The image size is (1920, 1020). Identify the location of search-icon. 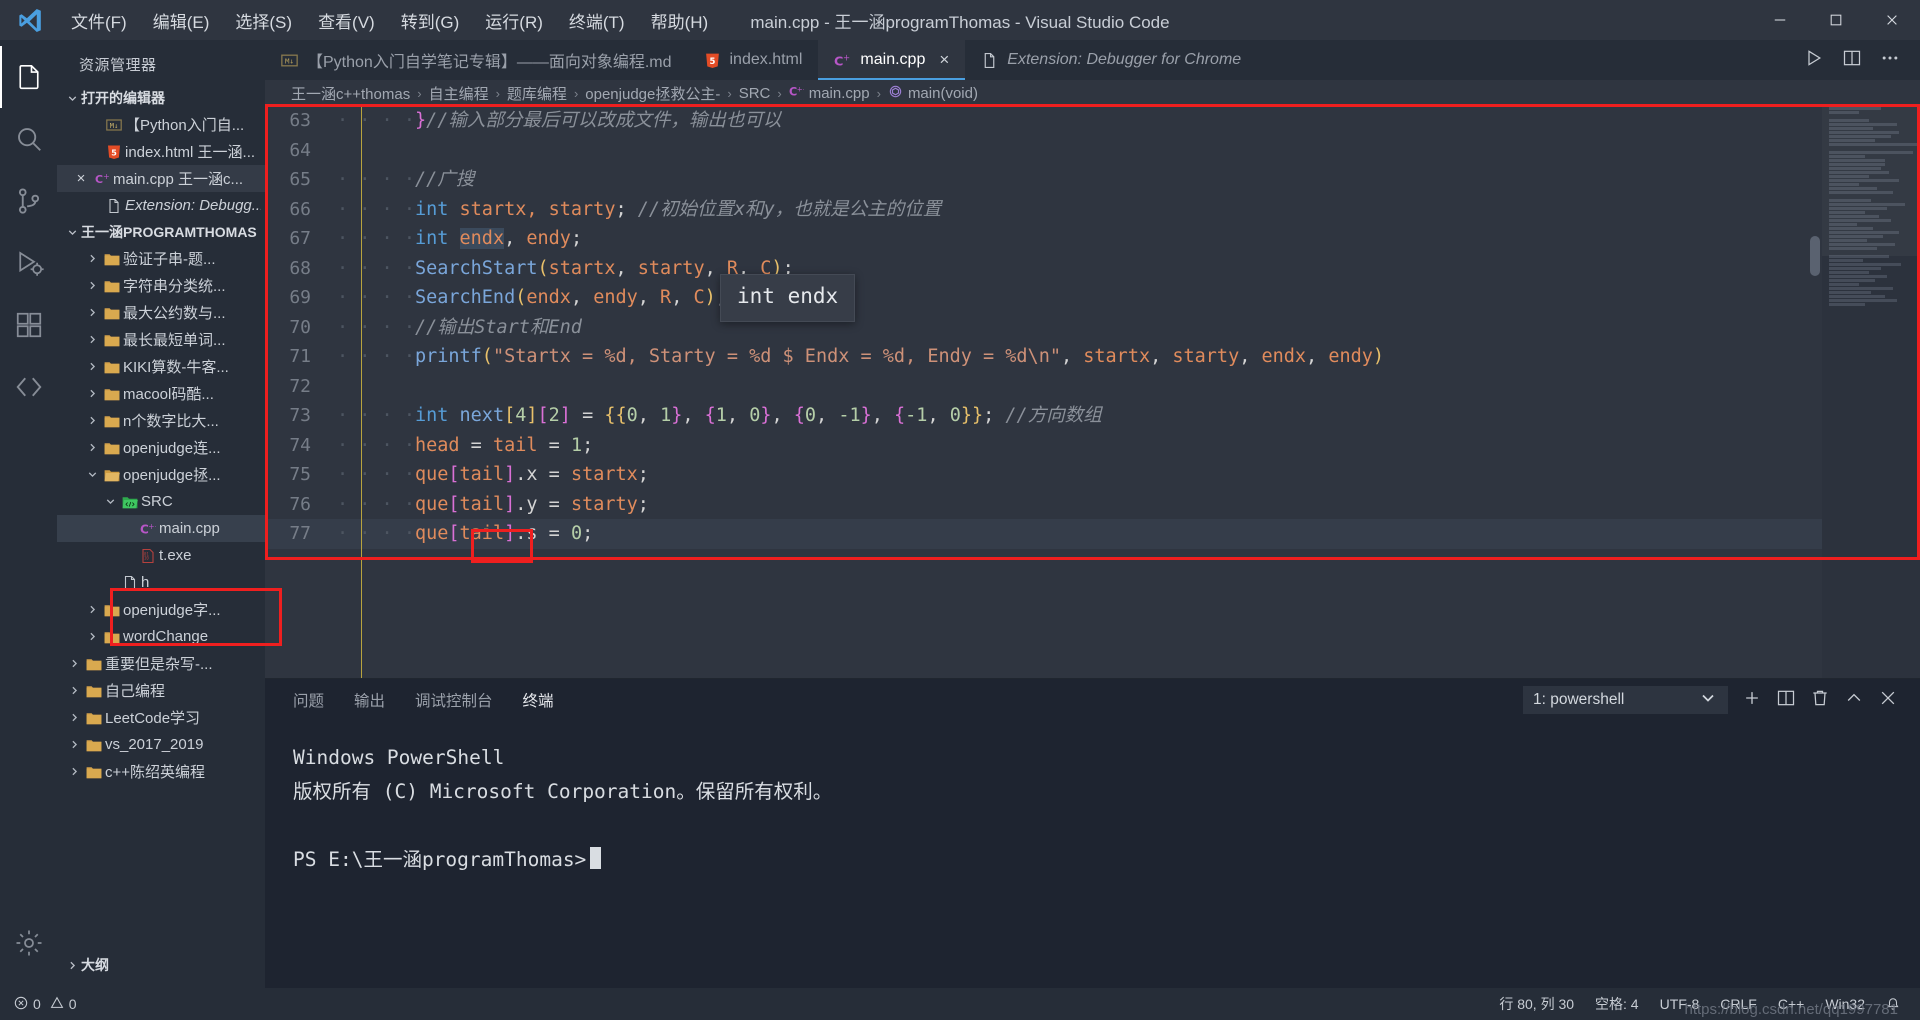
(28, 139).